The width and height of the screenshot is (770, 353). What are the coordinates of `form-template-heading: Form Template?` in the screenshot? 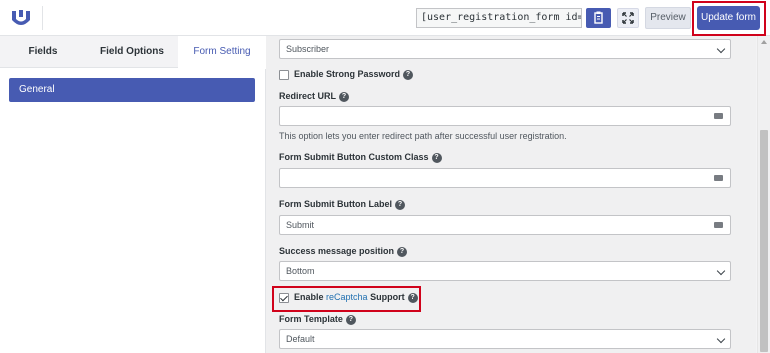 It's located at (317, 319).